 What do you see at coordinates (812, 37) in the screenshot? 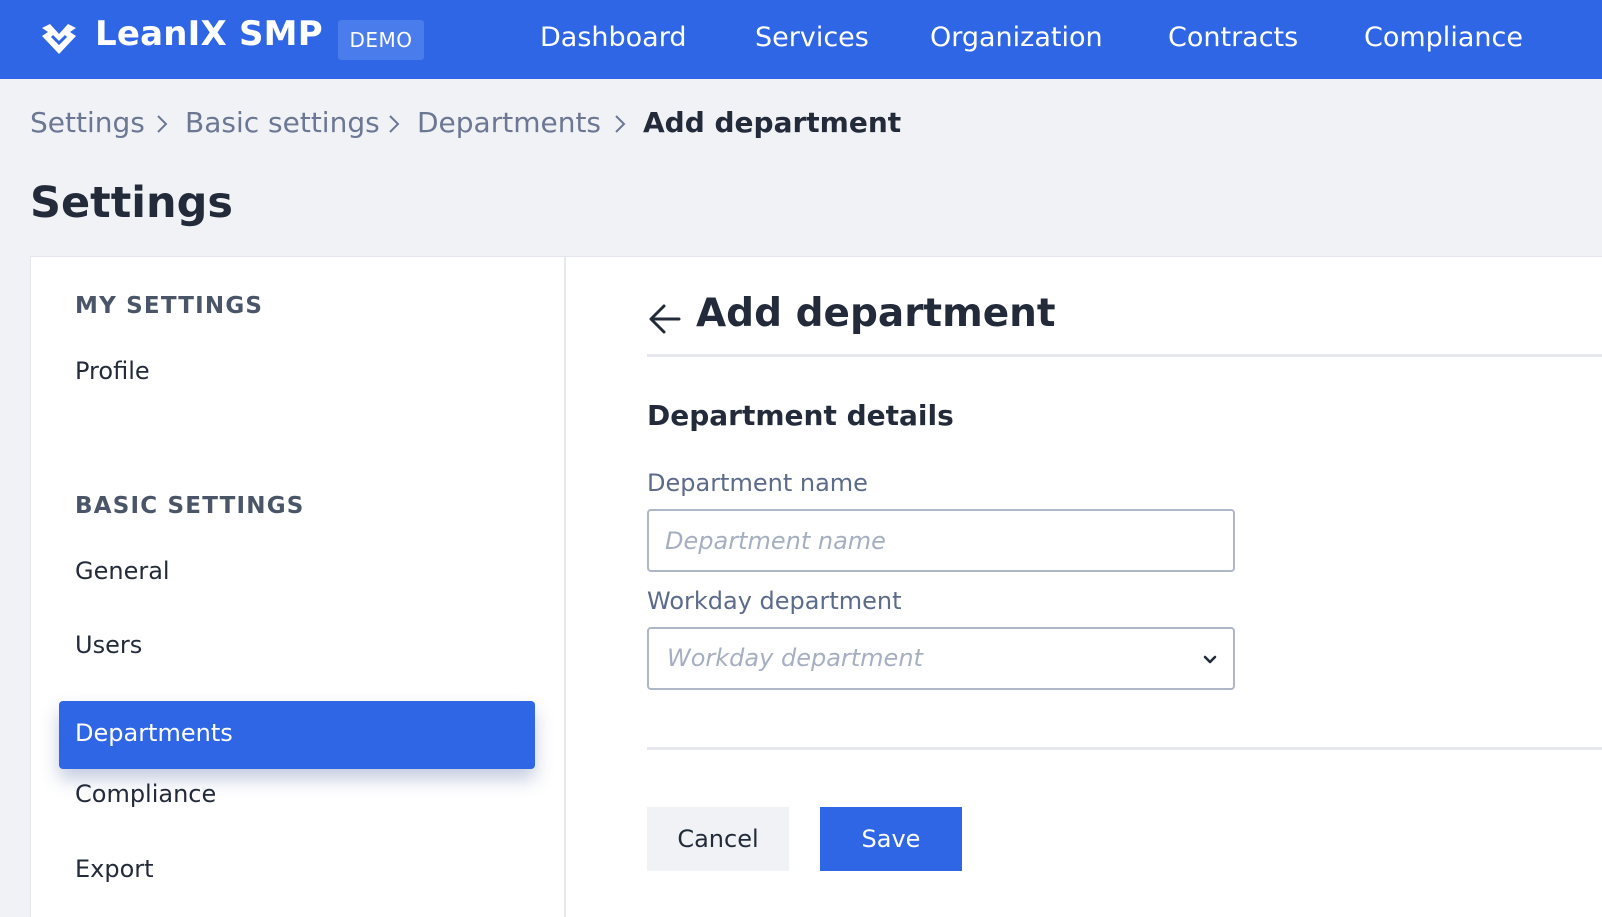
I see `nav-services: Services` at bounding box center [812, 37].